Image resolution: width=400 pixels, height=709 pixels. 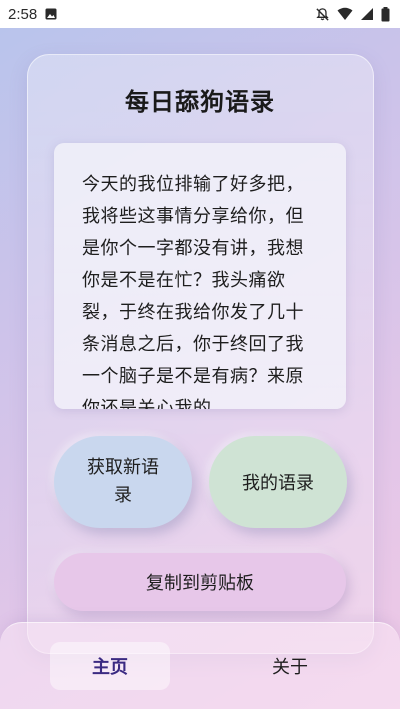 I want to click on notifications-off-icon, so click(x=322, y=14).